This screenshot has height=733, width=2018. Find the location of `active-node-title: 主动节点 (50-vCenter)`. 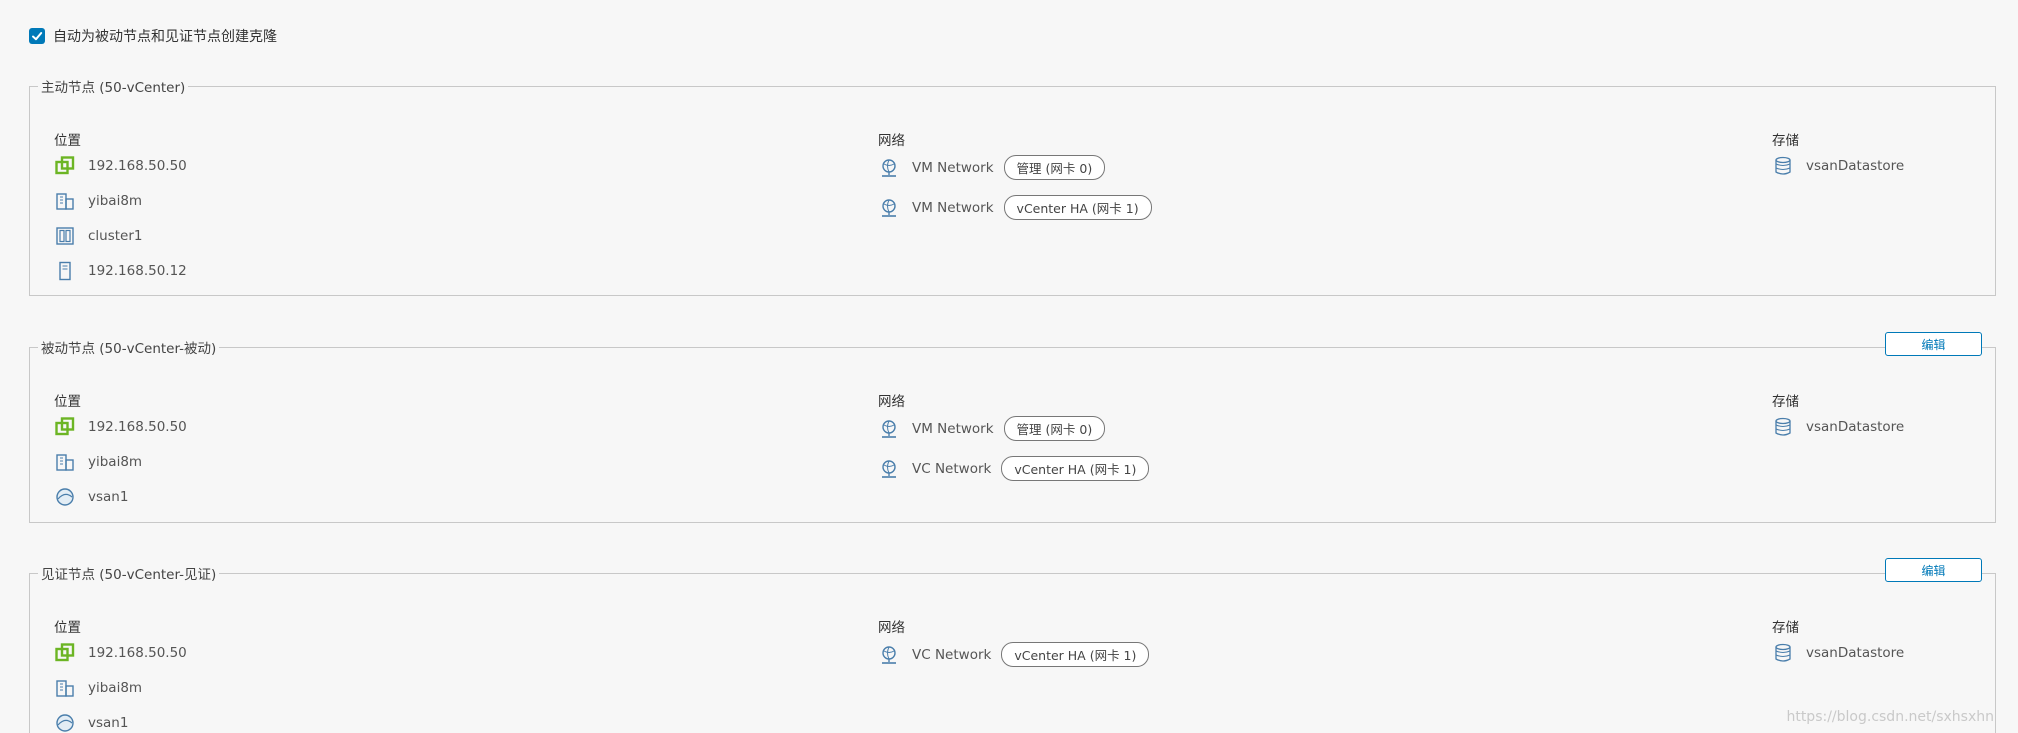

active-node-title: 主动节点 (50-vCenter) is located at coordinates (113, 88).